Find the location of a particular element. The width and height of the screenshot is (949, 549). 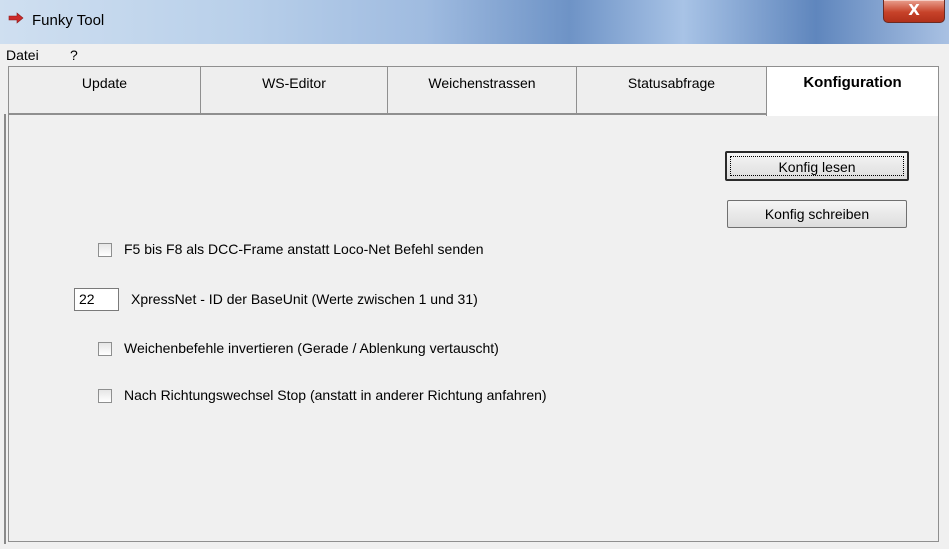

stop-on-direction-checkbox is located at coordinates (105, 396).